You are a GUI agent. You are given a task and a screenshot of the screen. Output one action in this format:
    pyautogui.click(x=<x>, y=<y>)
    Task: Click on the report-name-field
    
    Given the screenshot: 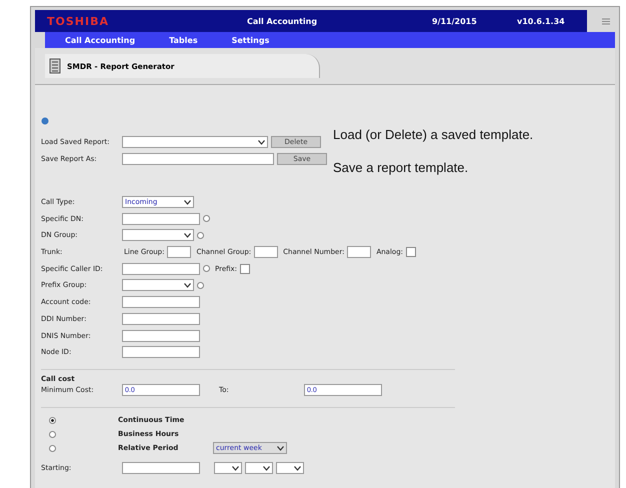 What is the action you would take?
    pyautogui.click(x=198, y=159)
    